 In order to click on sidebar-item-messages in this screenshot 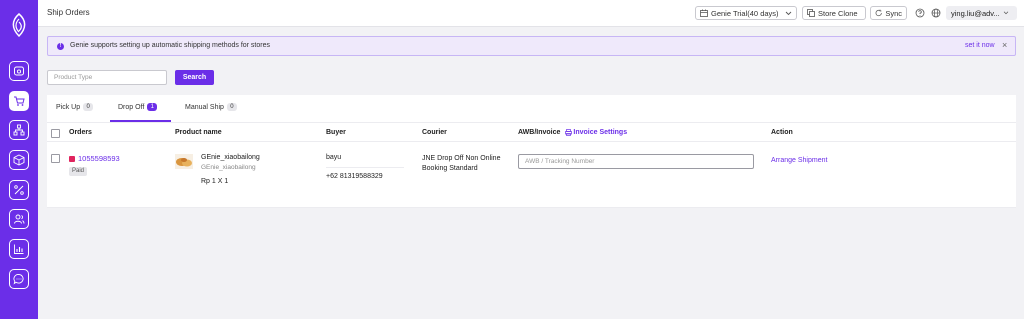, I will do `click(19, 279)`.